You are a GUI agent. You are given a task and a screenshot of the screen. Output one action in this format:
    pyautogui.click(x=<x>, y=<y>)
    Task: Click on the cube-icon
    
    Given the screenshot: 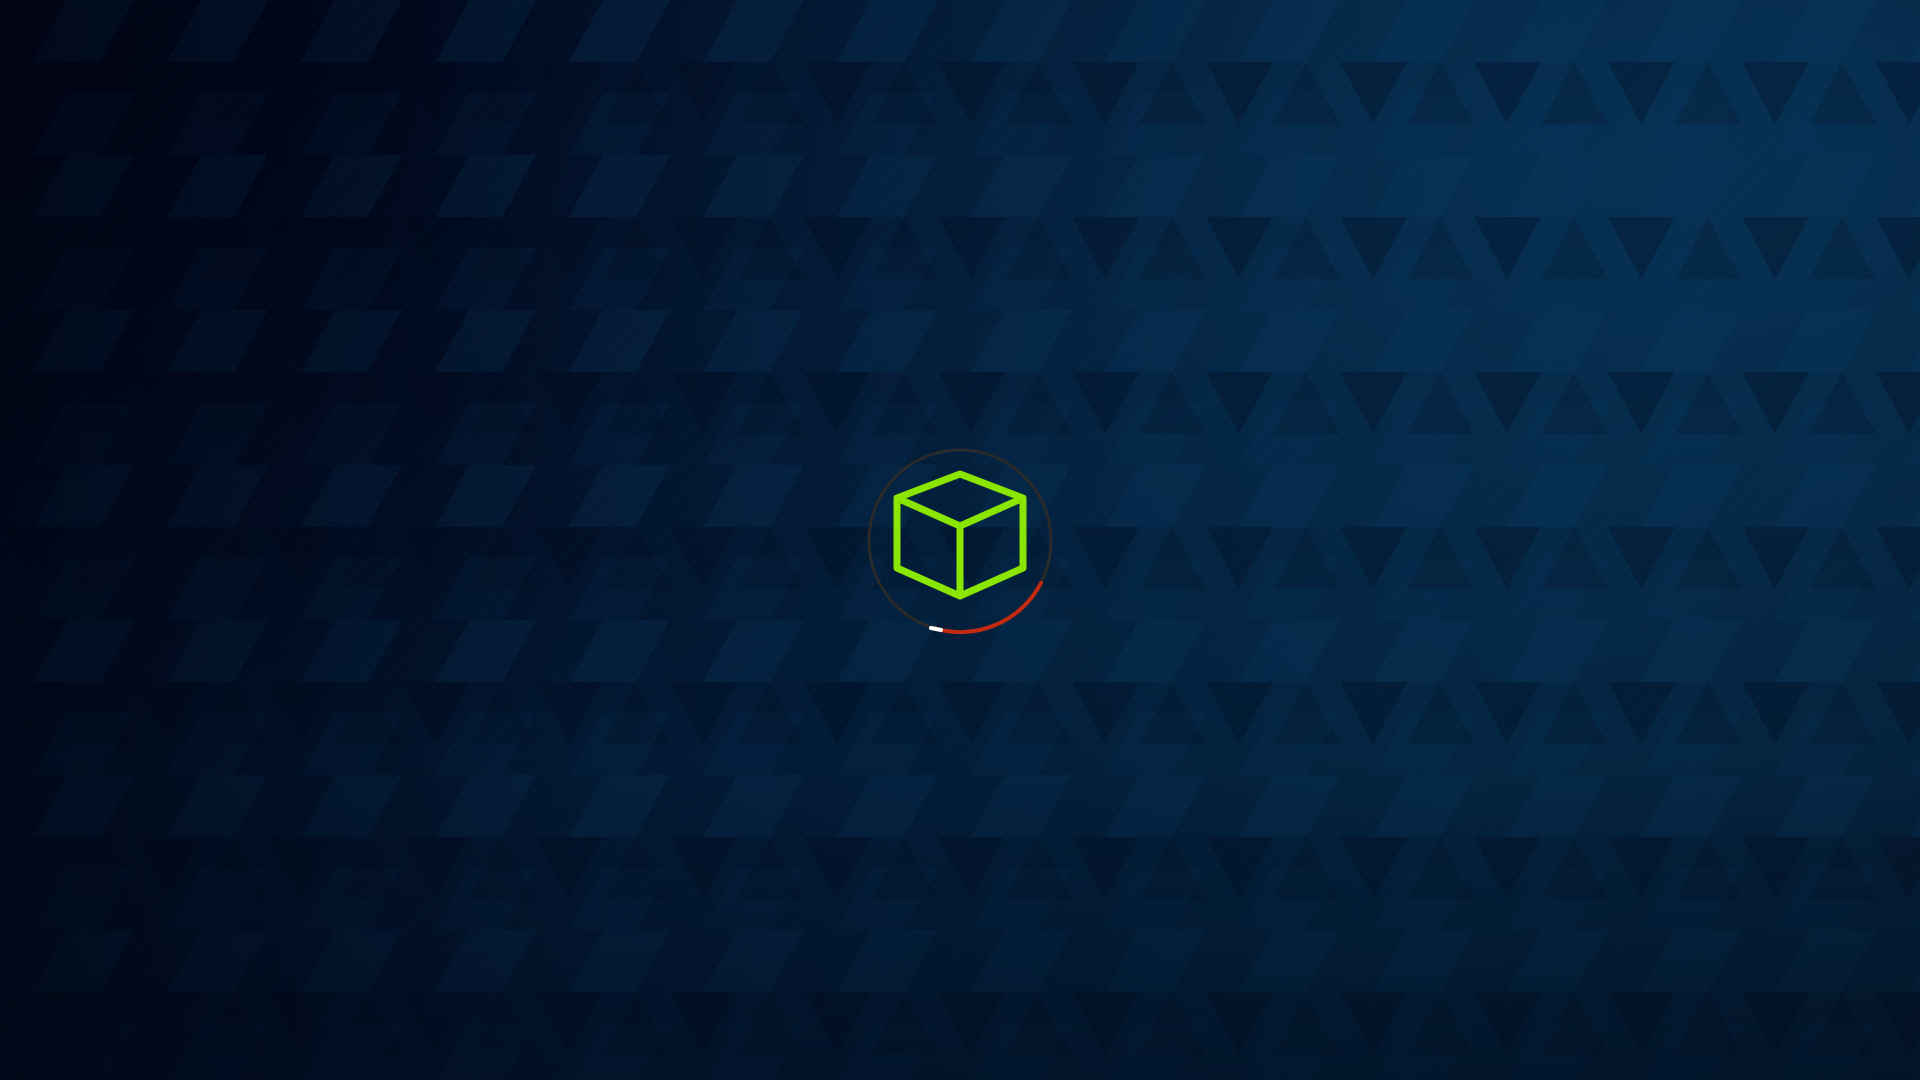 What is the action you would take?
    pyautogui.click(x=960, y=535)
    